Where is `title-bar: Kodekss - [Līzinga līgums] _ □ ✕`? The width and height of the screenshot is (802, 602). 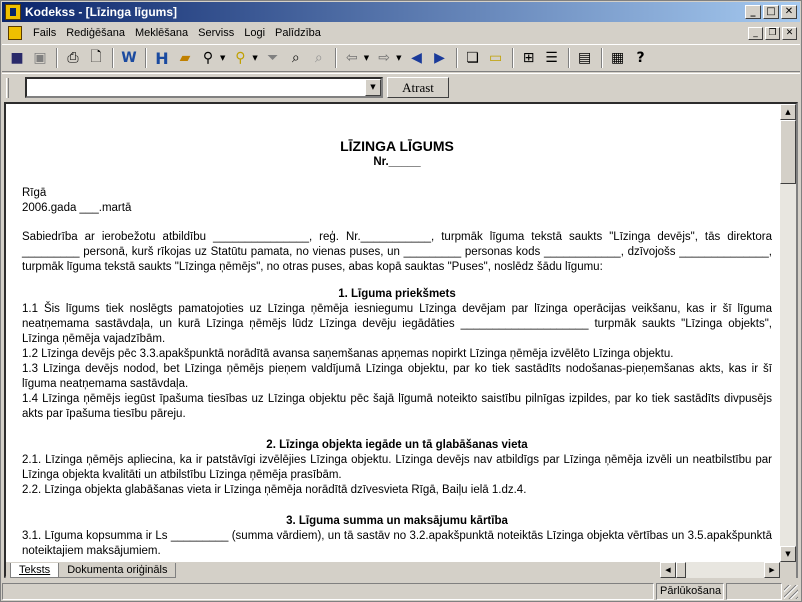
title-bar: Kodekss - [Līzinga līgums] _ □ ✕ is located at coordinates (401, 12).